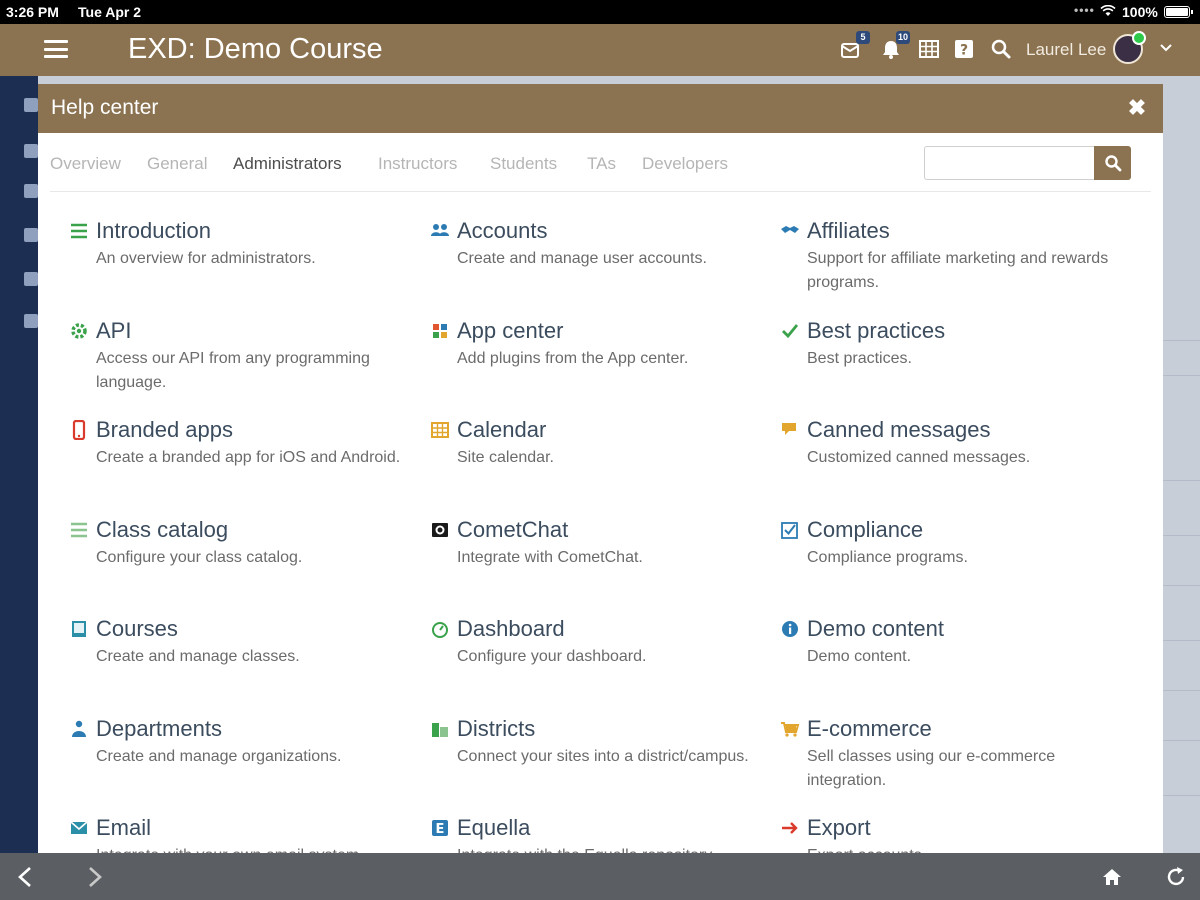  Describe the element at coordinates (110, 12) in the screenshot. I see `status-date: Tue Apr 2` at that location.